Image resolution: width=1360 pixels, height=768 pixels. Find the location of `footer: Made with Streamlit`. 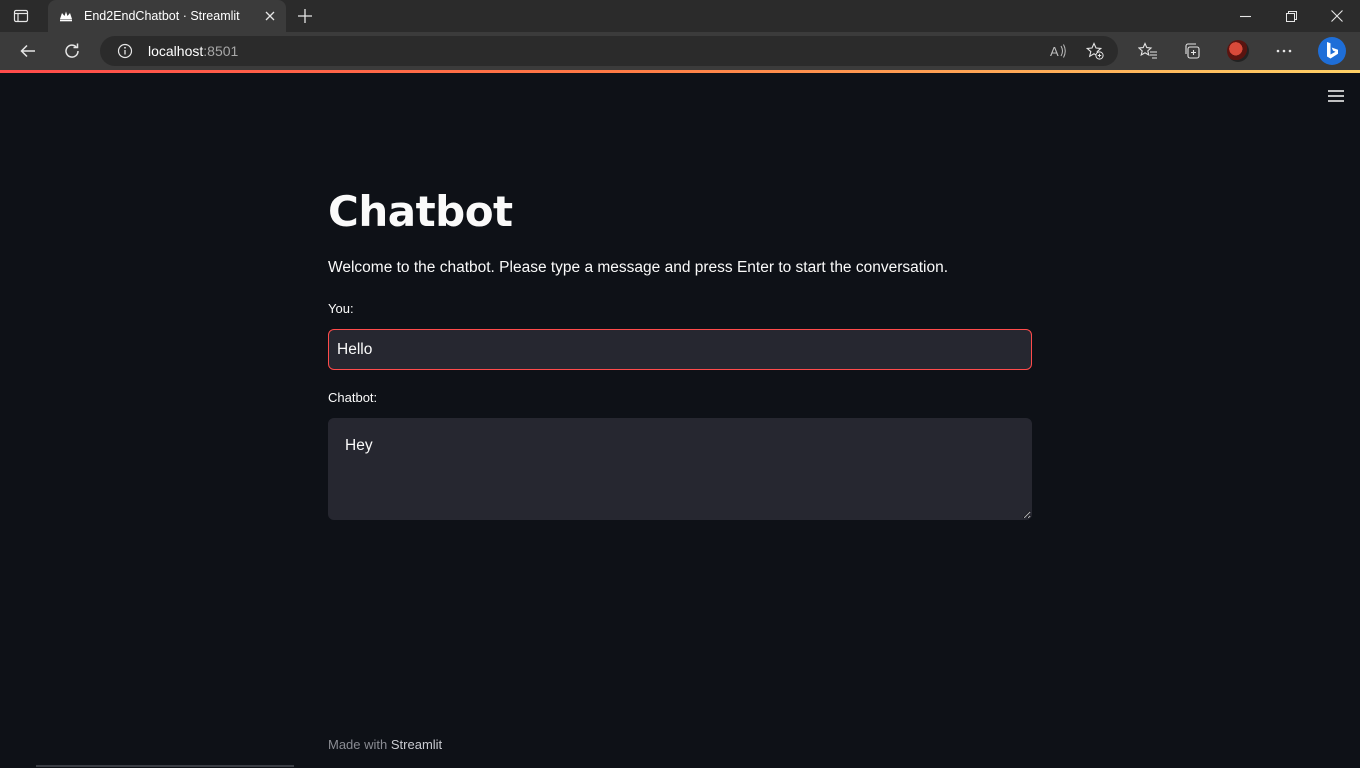

footer: Made with Streamlit is located at coordinates (385, 744).